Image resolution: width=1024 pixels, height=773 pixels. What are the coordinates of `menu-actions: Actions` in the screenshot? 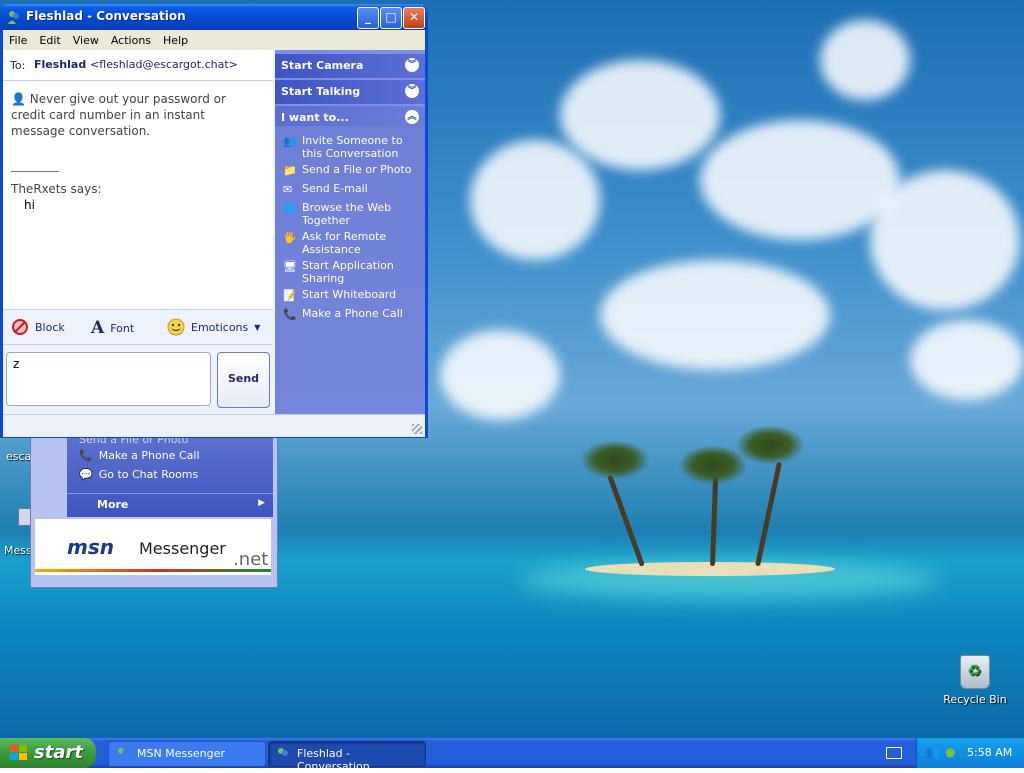 It's located at (131, 40).